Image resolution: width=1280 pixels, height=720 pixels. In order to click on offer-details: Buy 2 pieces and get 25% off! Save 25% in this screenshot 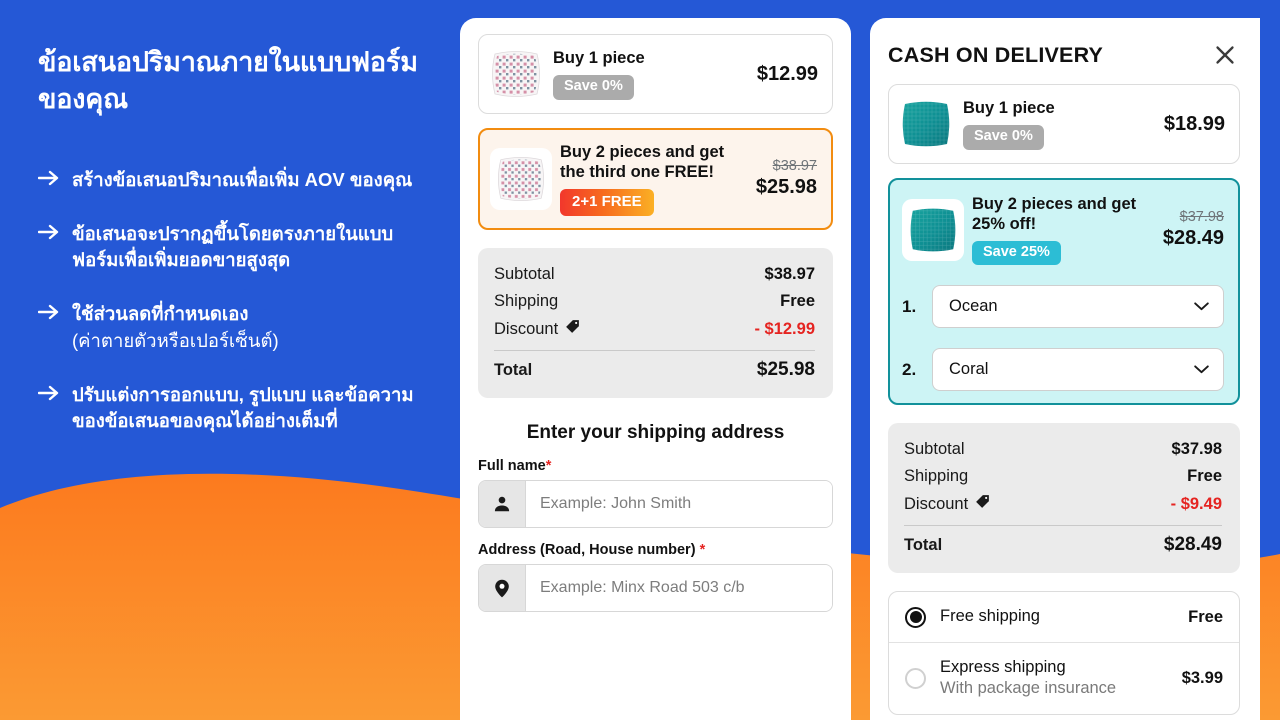, I will do `click(1060, 230)`.